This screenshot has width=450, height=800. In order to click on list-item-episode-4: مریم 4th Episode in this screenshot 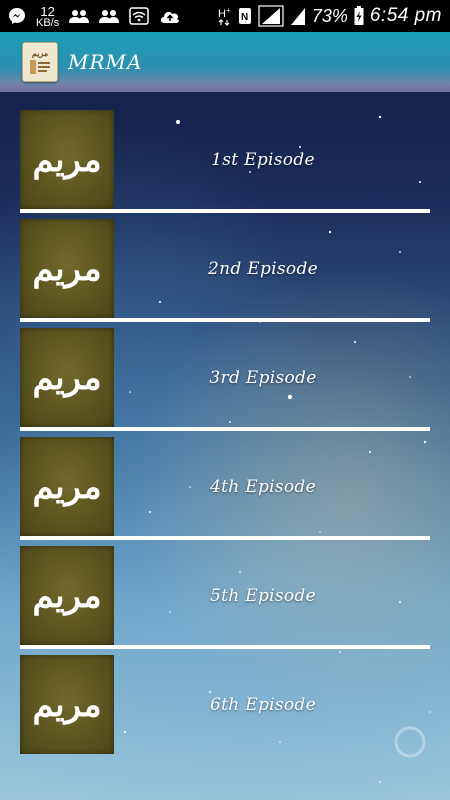, I will do `click(225, 488)`.